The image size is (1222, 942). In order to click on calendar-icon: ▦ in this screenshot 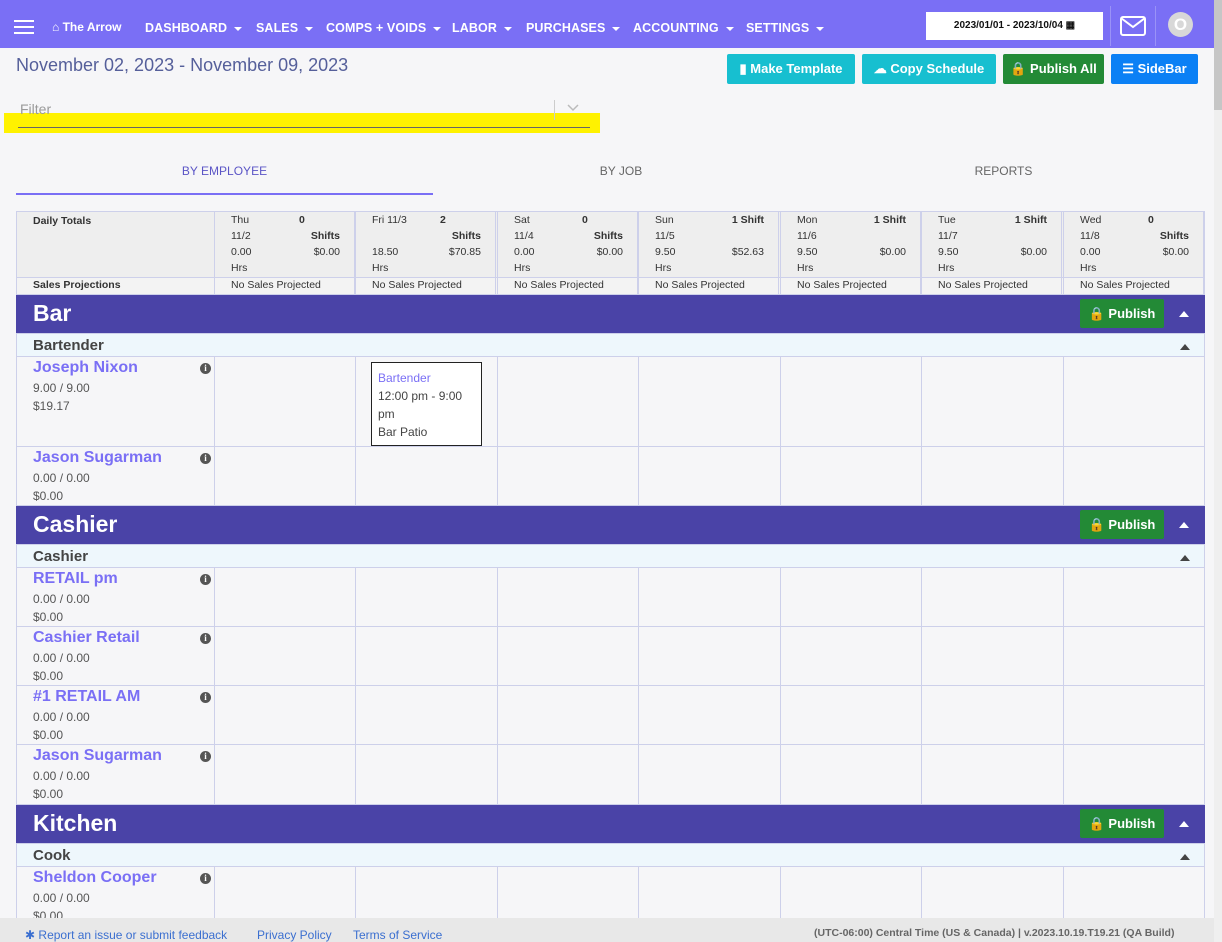, I will do `click(1070, 25)`.